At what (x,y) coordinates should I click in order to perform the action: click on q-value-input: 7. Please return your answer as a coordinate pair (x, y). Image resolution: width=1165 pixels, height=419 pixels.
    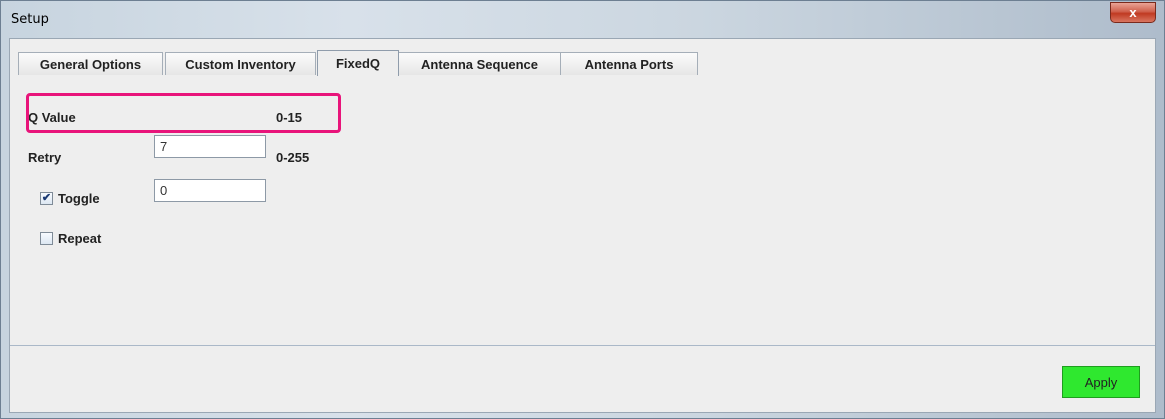
    Looking at the image, I should click on (210, 146).